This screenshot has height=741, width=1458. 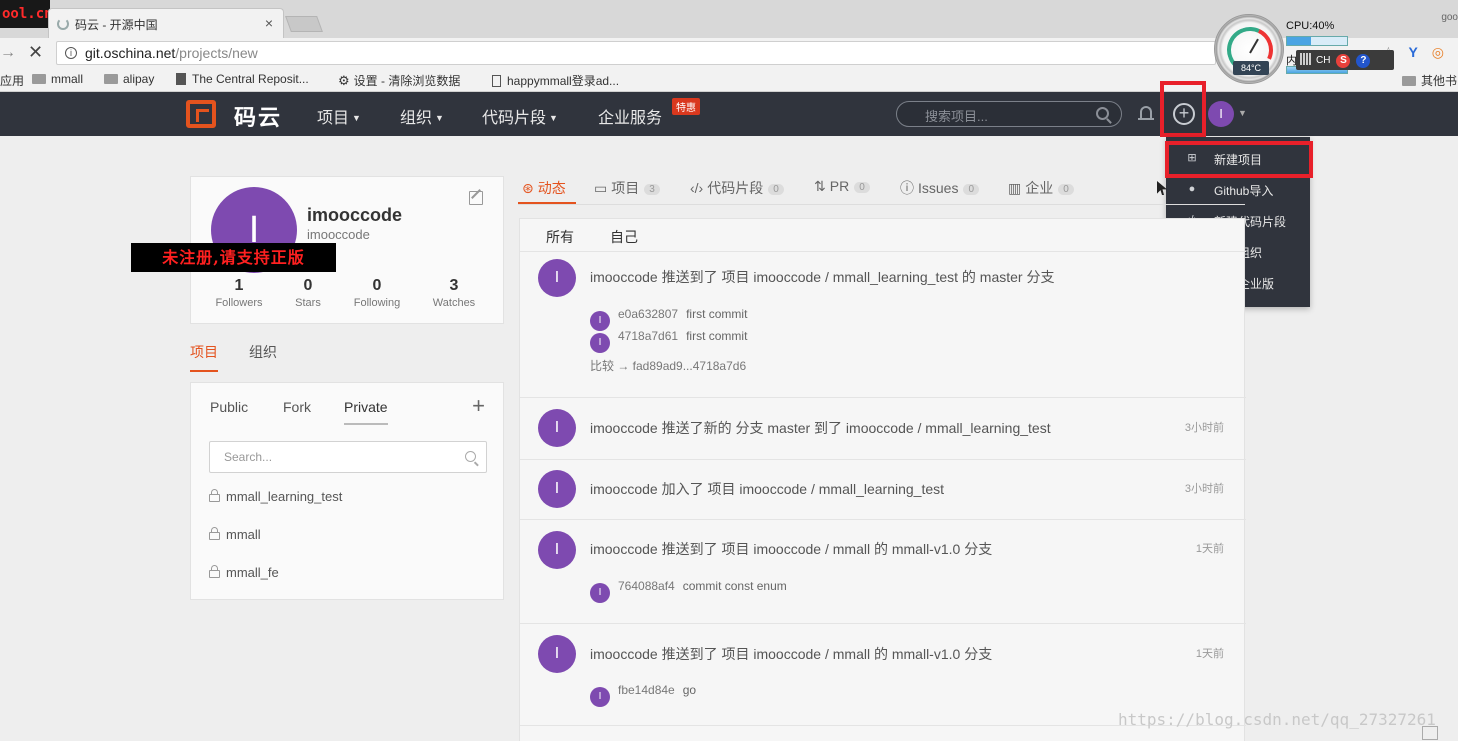 I want to click on tab-title: 码云 - 开源中国, so click(x=116, y=25).